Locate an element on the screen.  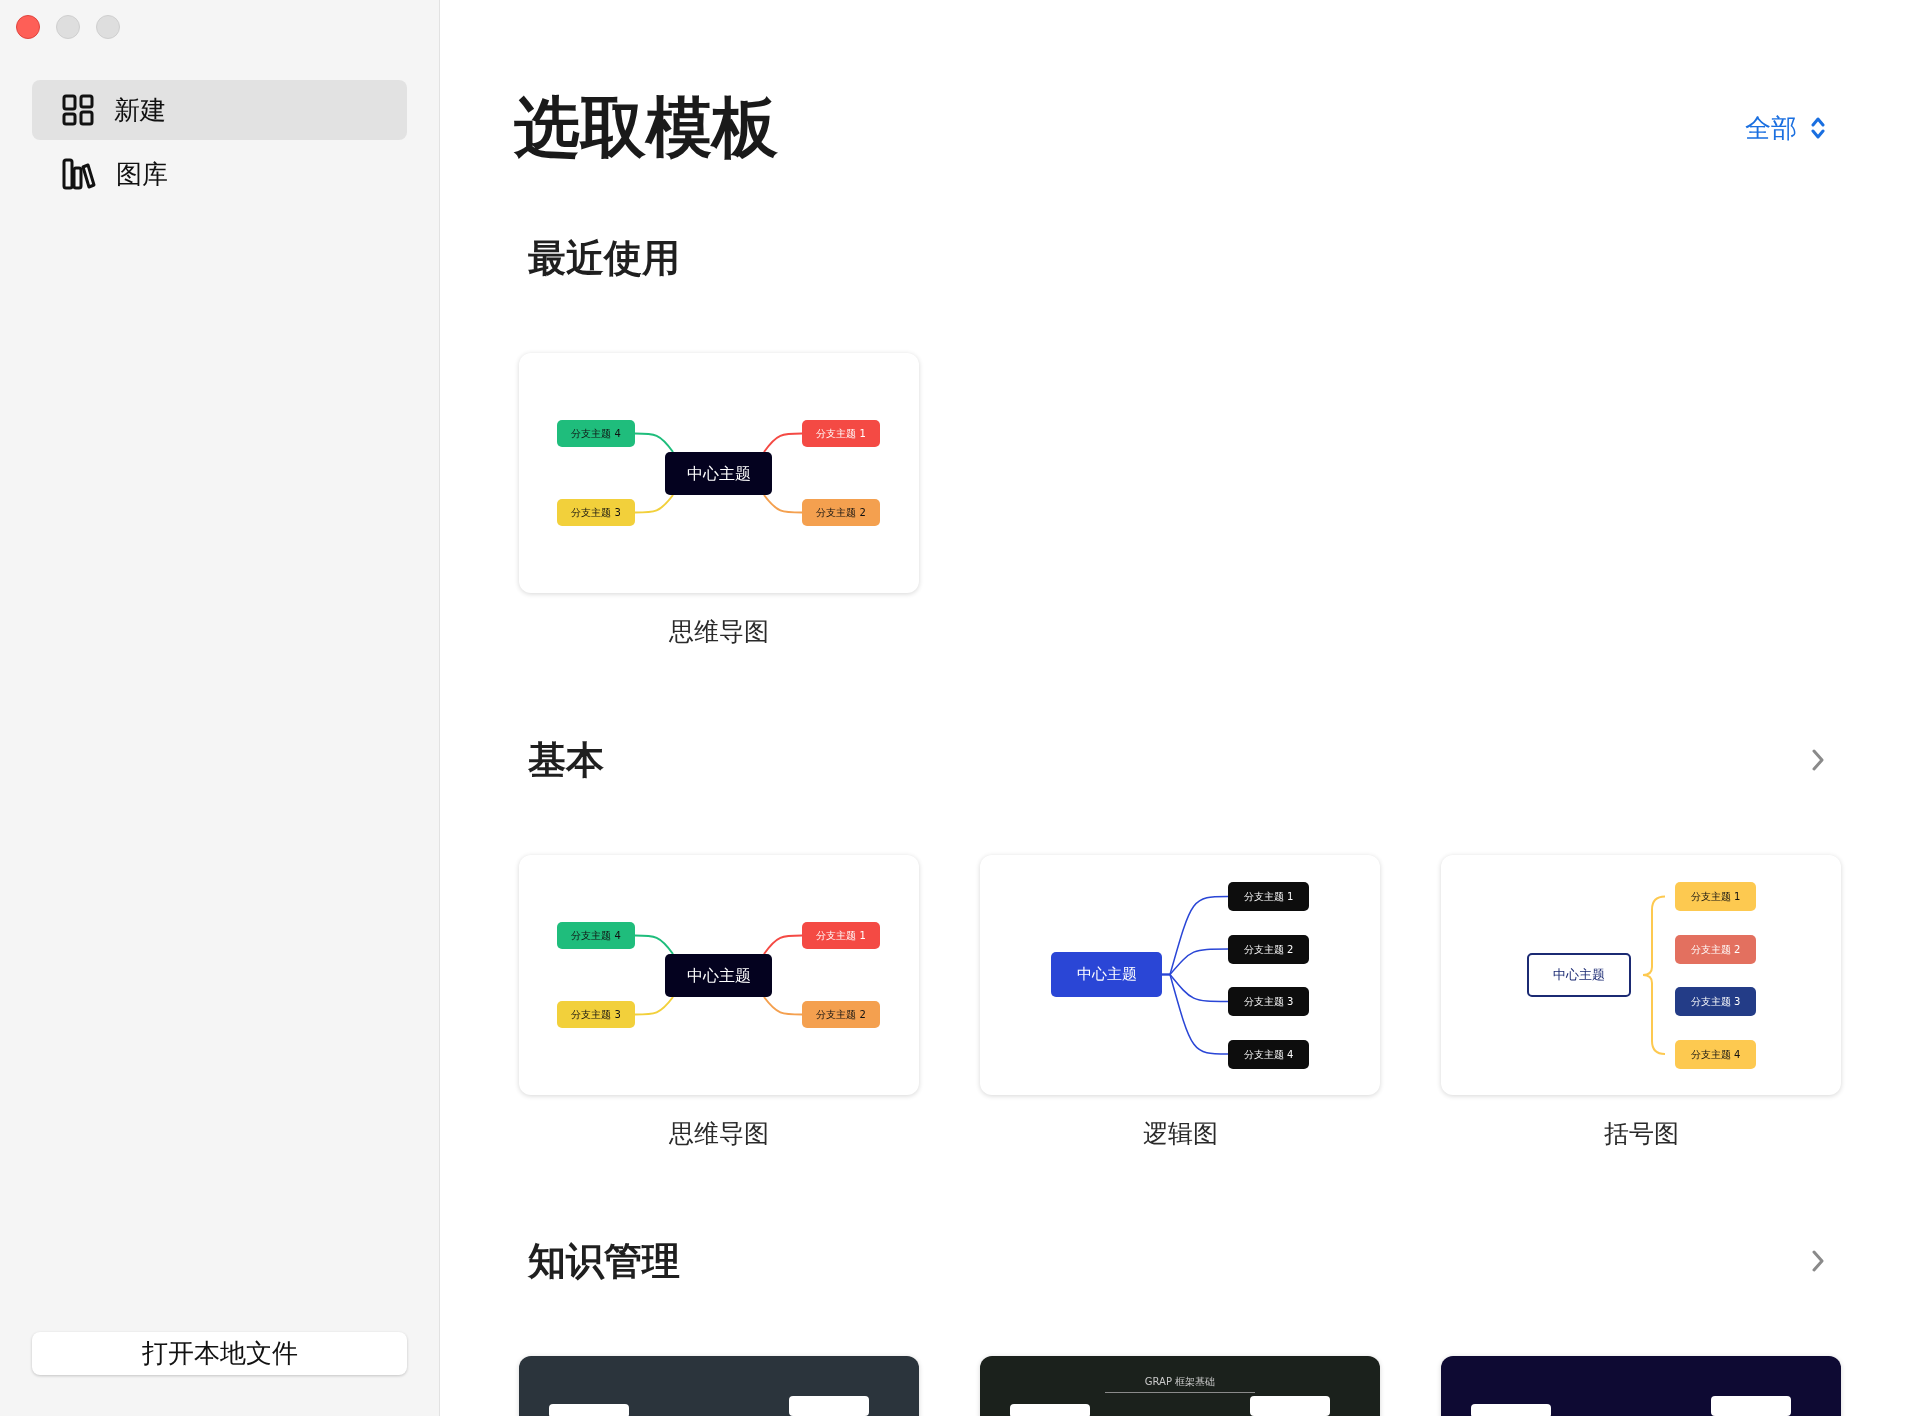
section-title: 知识管理 is located at coordinates (604, 1261).